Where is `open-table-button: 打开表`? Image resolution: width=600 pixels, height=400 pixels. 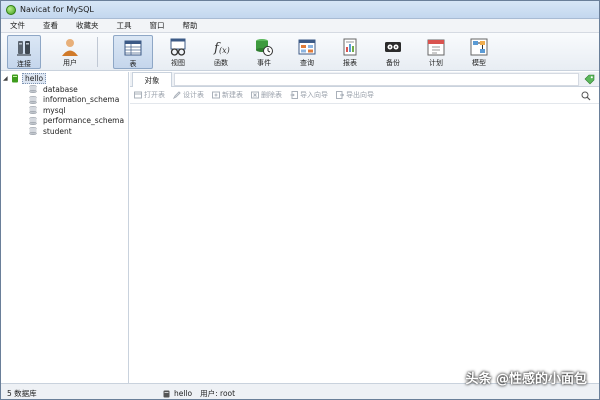 open-table-button: 打开表 is located at coordinates (149, 95).